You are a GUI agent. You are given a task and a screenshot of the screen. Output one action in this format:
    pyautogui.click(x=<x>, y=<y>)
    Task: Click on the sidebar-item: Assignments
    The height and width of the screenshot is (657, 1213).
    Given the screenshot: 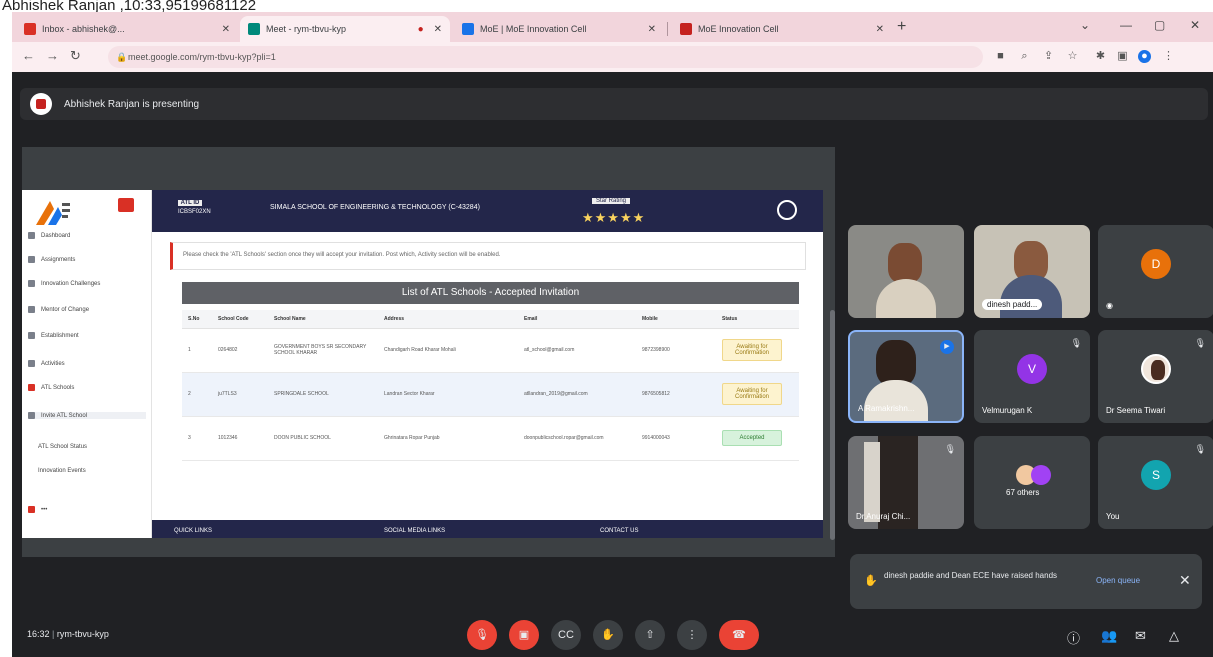 What is the action you would take?
    pyautogui.click(x=87, y=259)
    